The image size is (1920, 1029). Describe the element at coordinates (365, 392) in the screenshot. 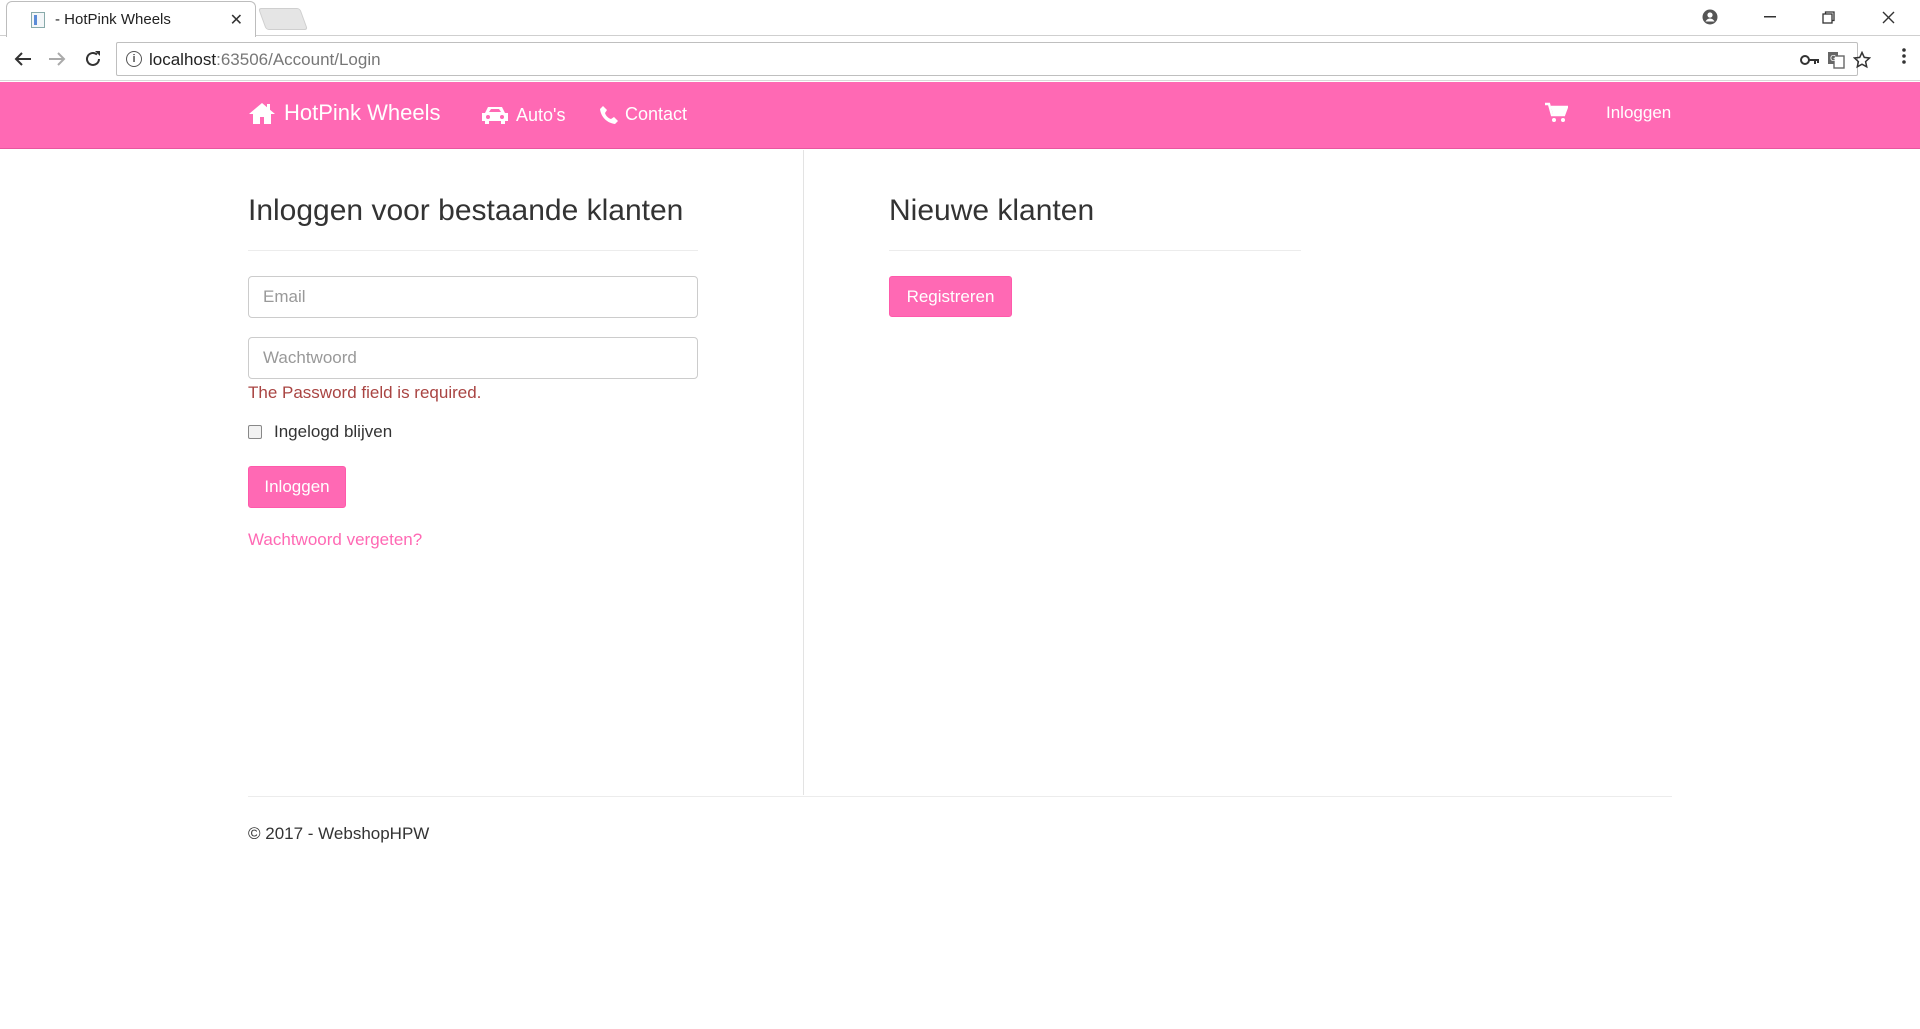

I see `password-error: The Password field is required.` at that location.